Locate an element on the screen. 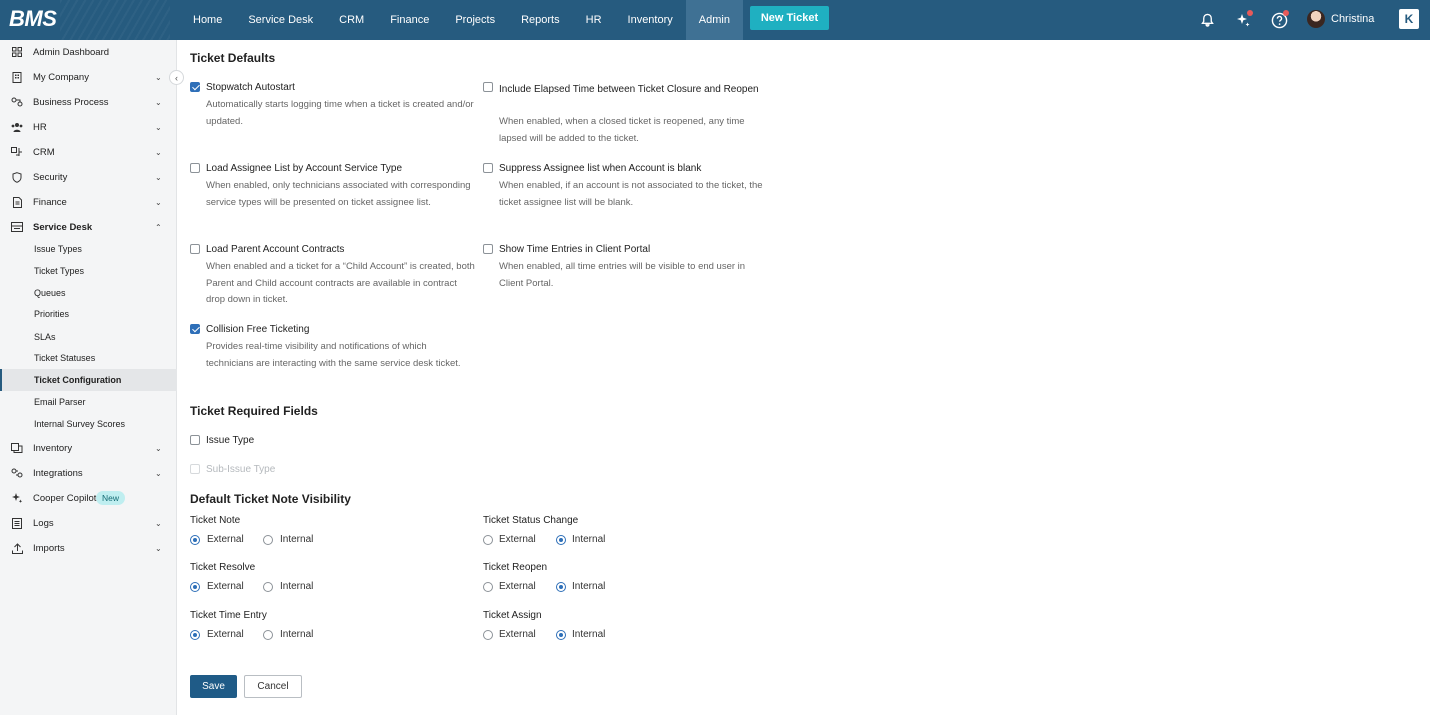 This screenshot has height=715, width=1430. sidebar-item-label: HR is located at coordinates (40, 127).